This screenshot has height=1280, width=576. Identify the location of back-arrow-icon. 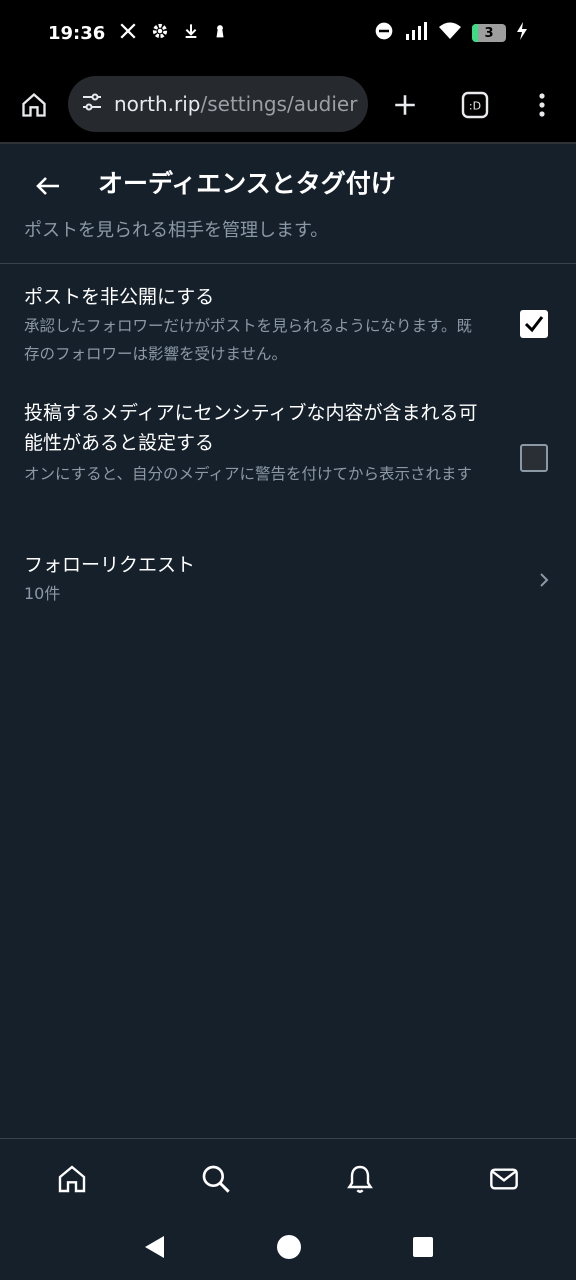
(48, 188).